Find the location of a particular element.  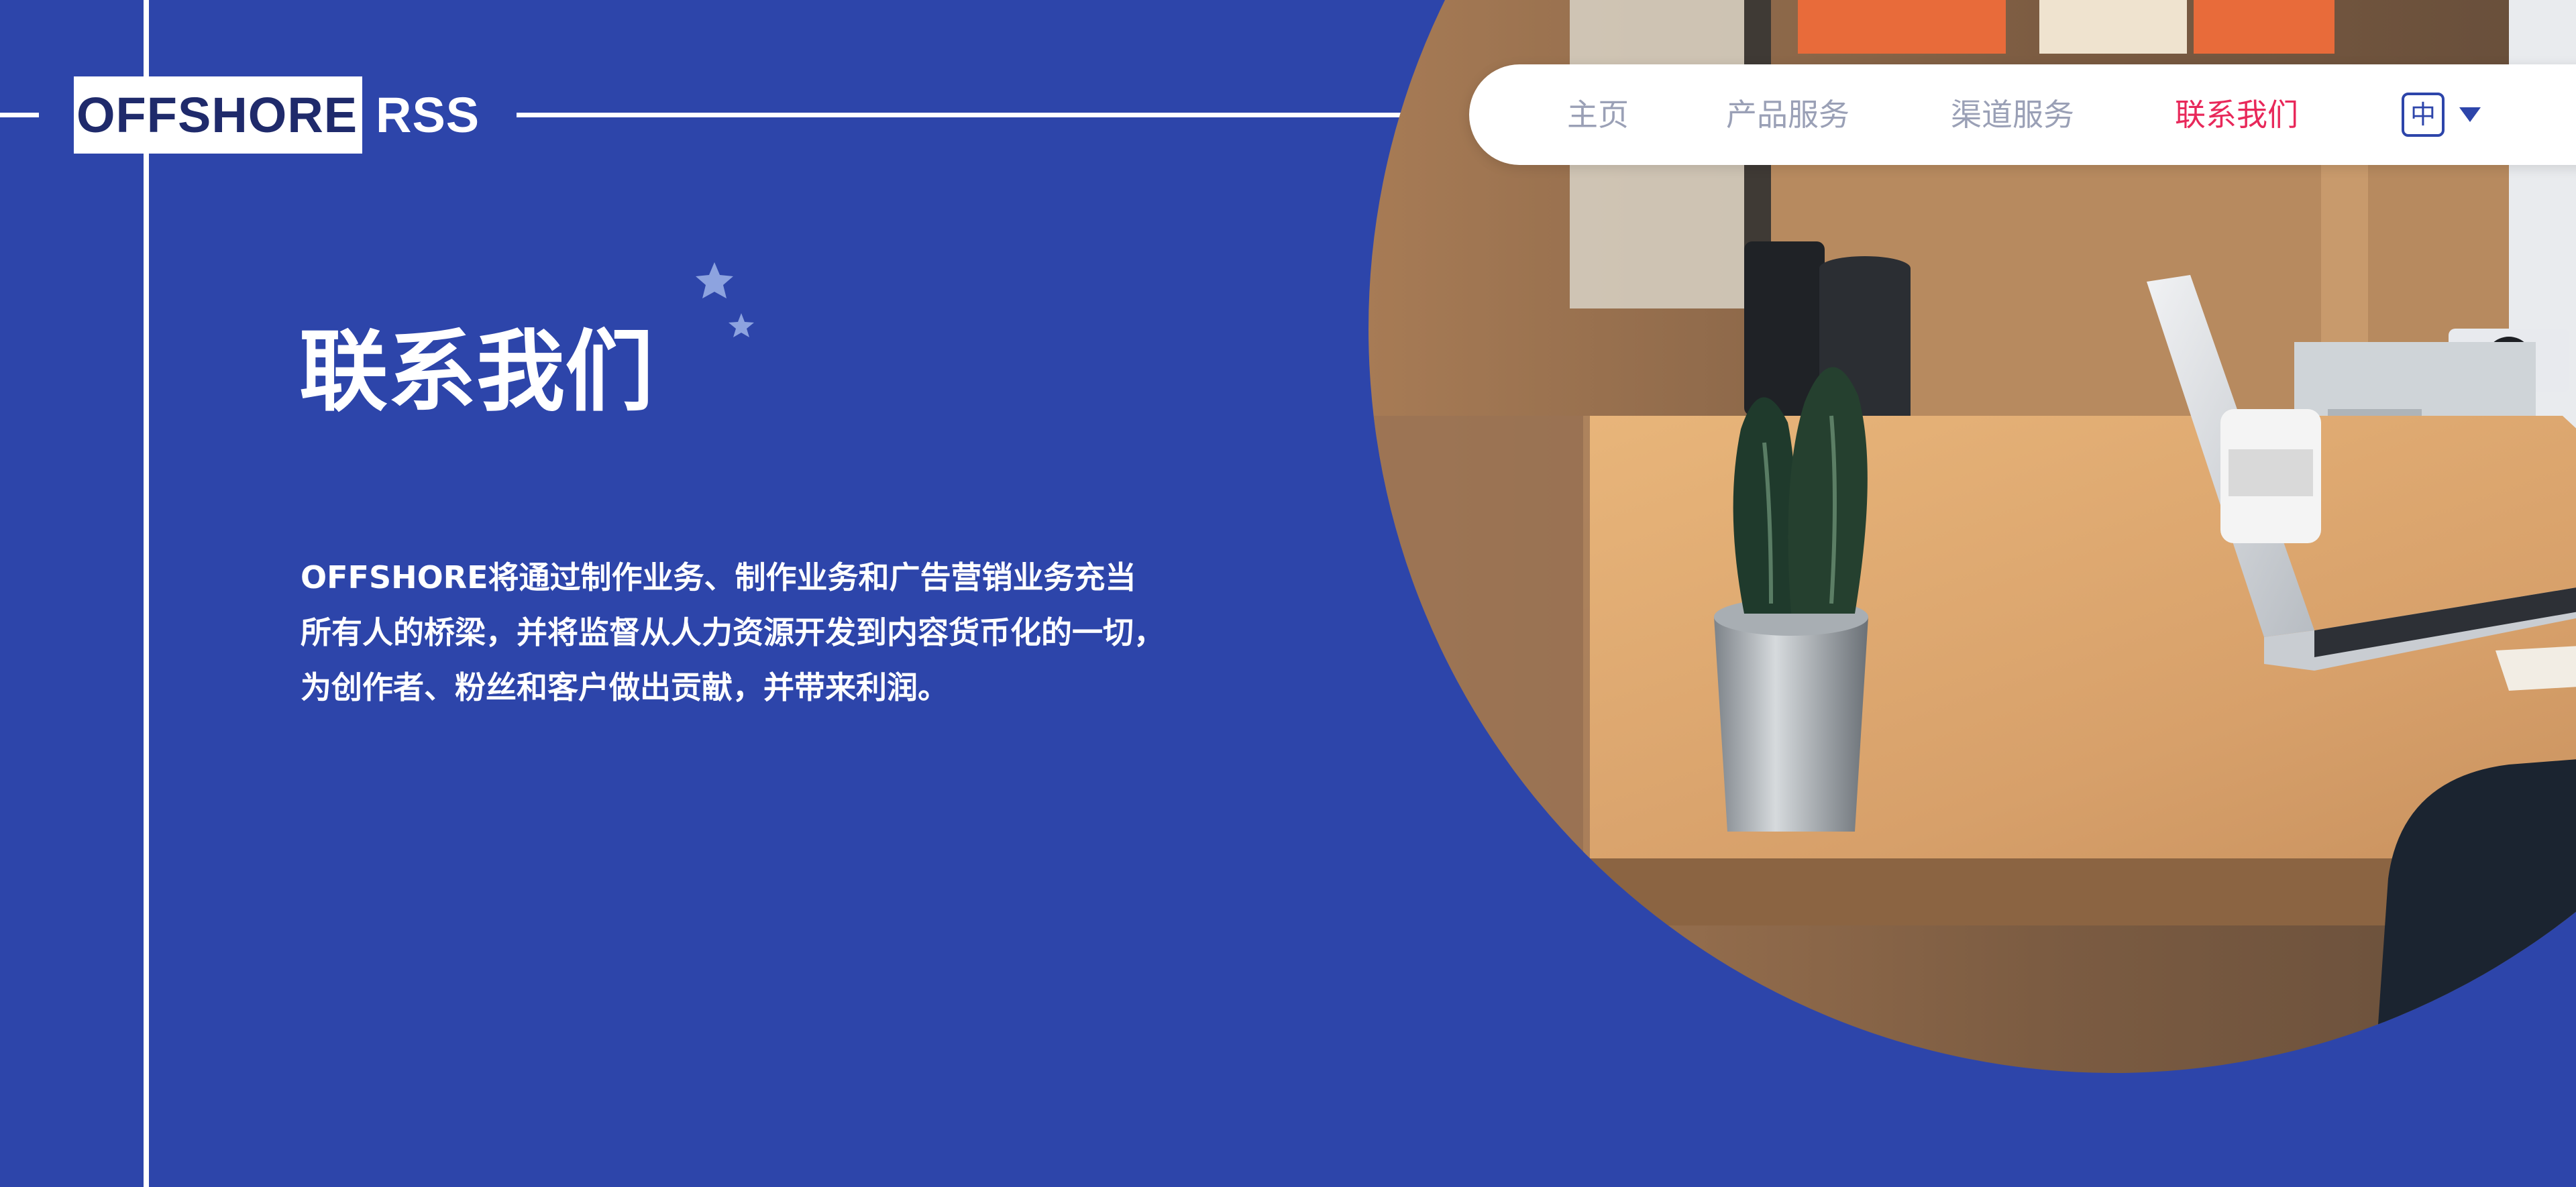

language-current: 中 is located at coordinates (2423, 115).